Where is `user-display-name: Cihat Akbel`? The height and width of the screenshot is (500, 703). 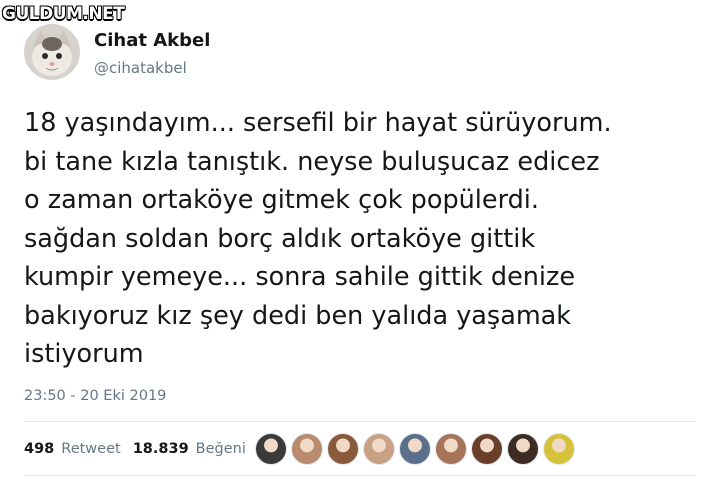
user-display-name: Cihat Akbel is located at coordinates (152, 40).